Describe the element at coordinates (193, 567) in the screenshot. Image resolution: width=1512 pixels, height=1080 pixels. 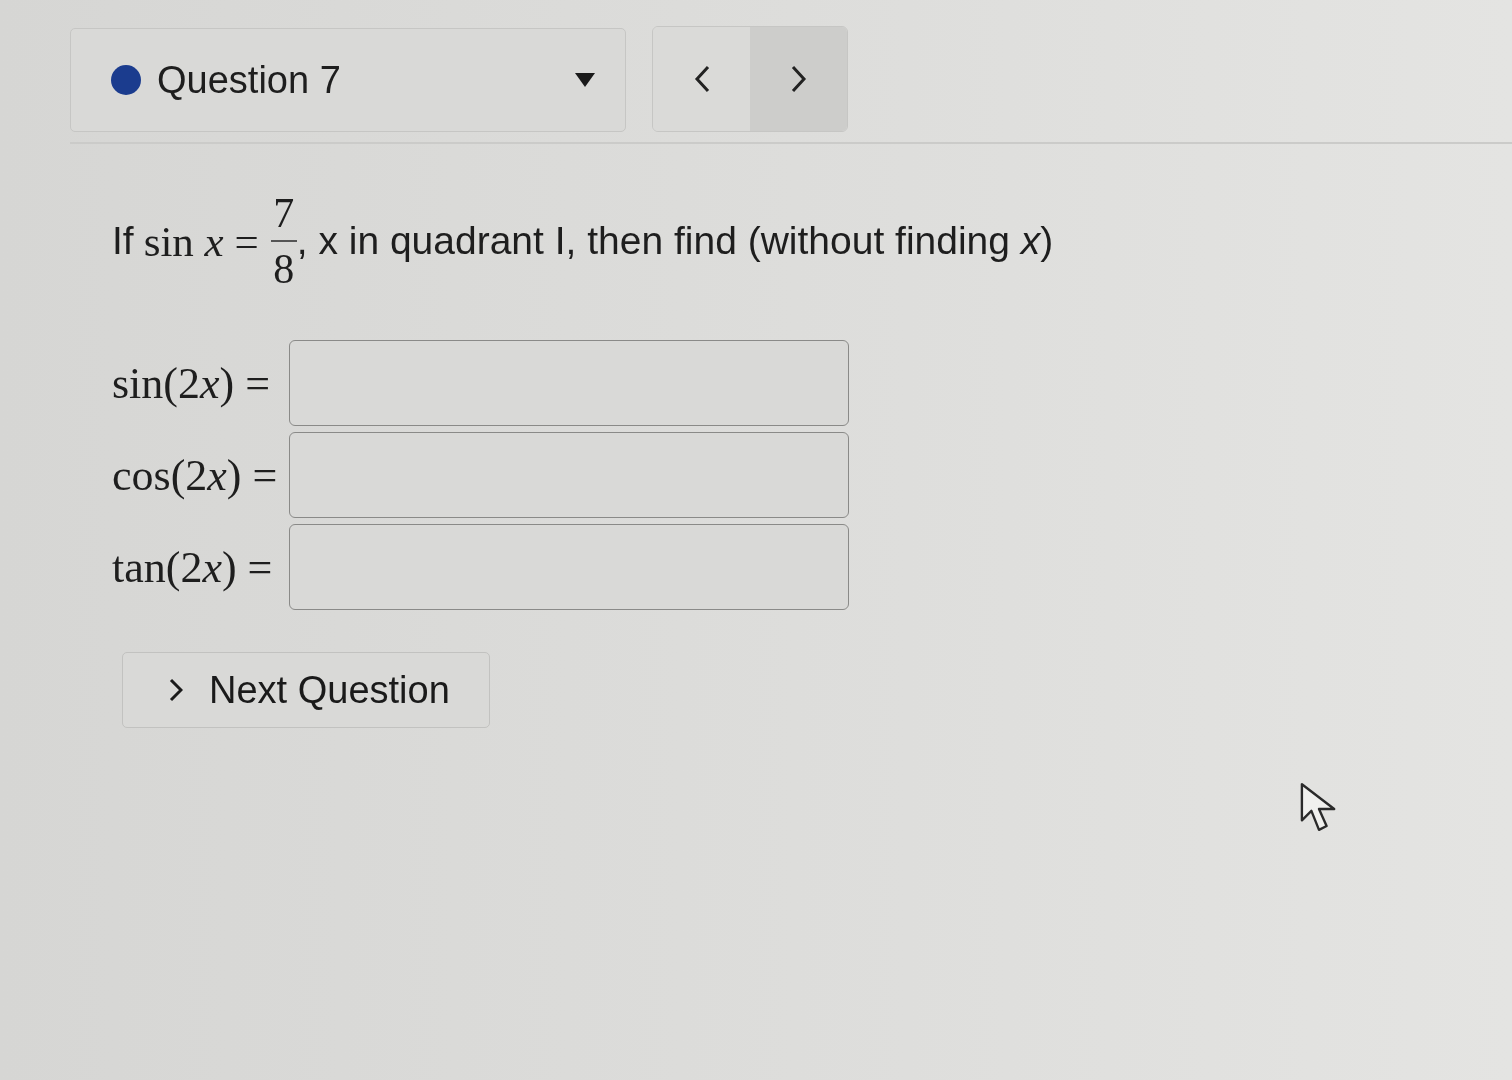
I see `math-label: tan(2x) =` at that location.